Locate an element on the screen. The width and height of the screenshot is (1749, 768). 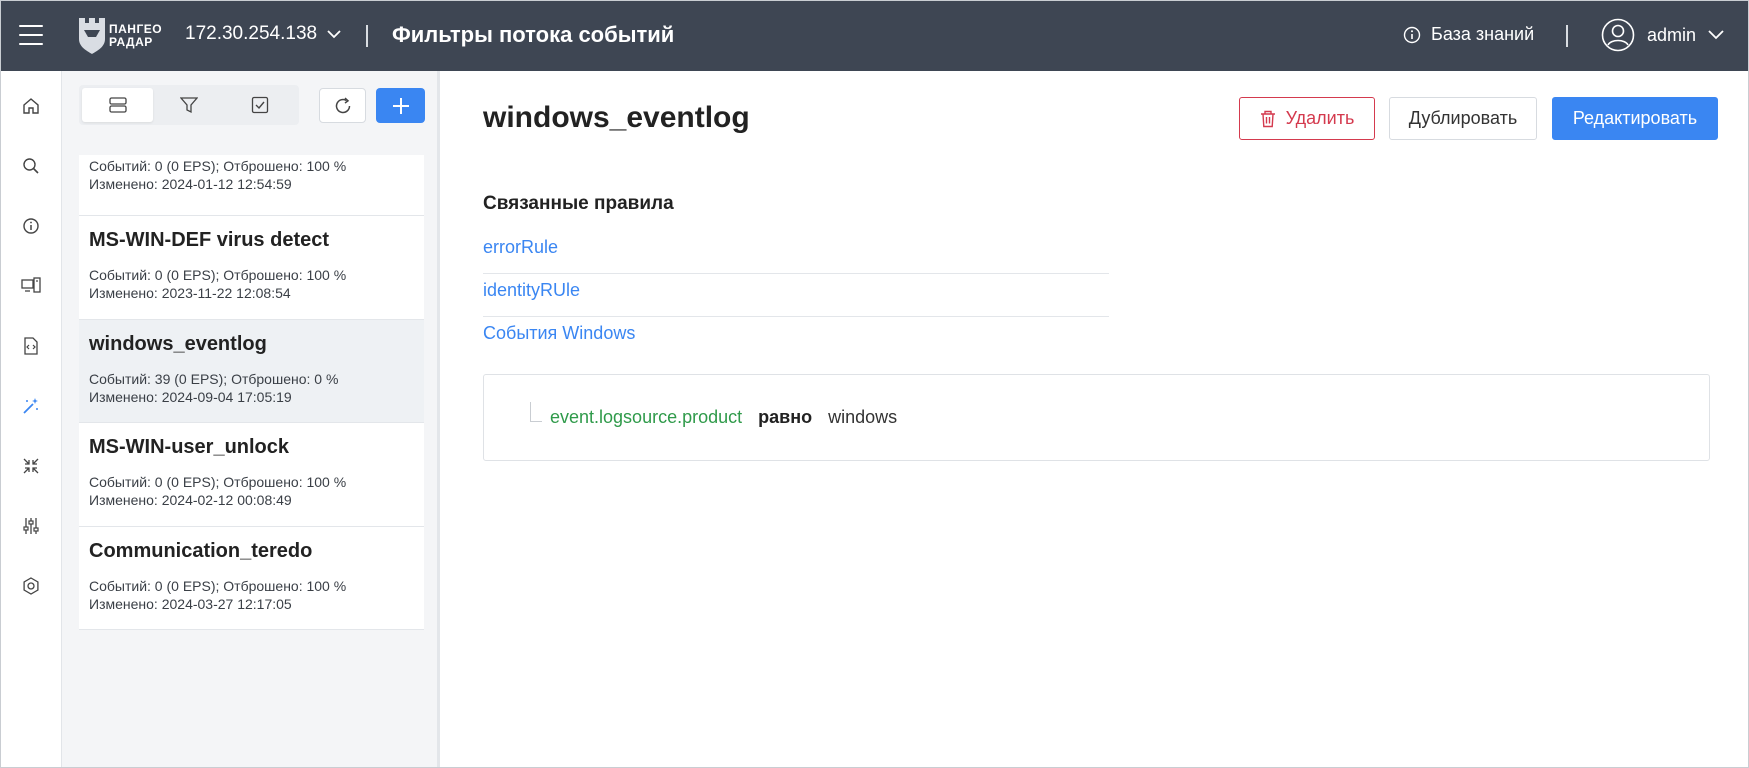
list-item-changed: Изменено: 2024-02-12 00:08:49 is located at coordinates (190, 500).